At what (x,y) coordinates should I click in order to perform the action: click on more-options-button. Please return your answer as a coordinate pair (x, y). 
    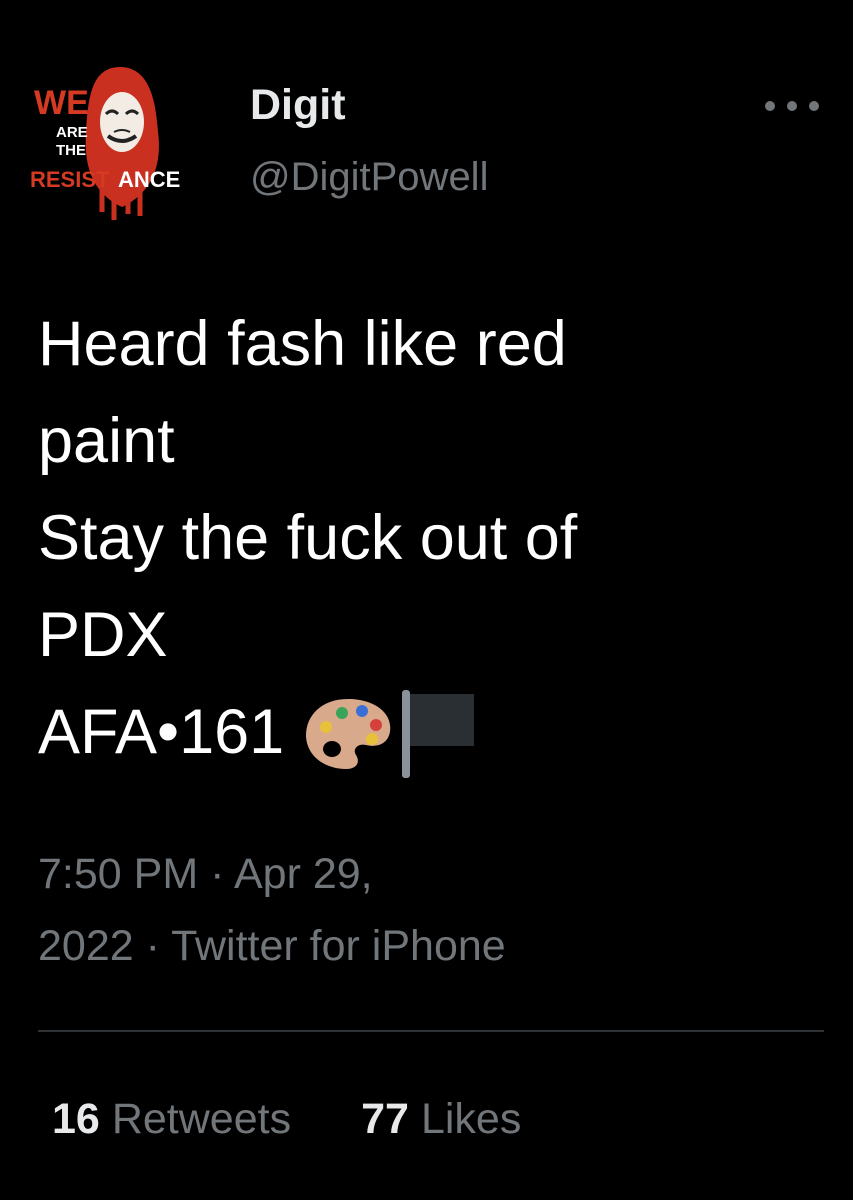
    Looking at the image, I should click on (792, 106).